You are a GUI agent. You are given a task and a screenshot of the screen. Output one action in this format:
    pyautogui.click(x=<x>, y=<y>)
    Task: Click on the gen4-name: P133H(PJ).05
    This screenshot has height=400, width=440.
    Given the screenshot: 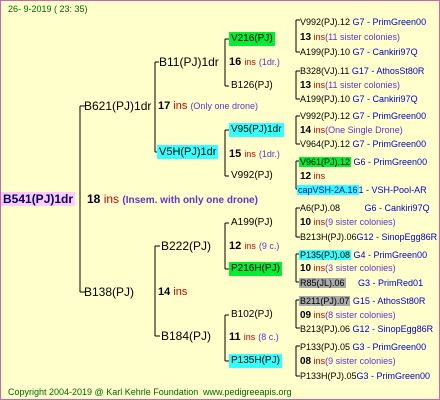 What is the action you would take?
    pyautogui.click(x=328, y=376)
    